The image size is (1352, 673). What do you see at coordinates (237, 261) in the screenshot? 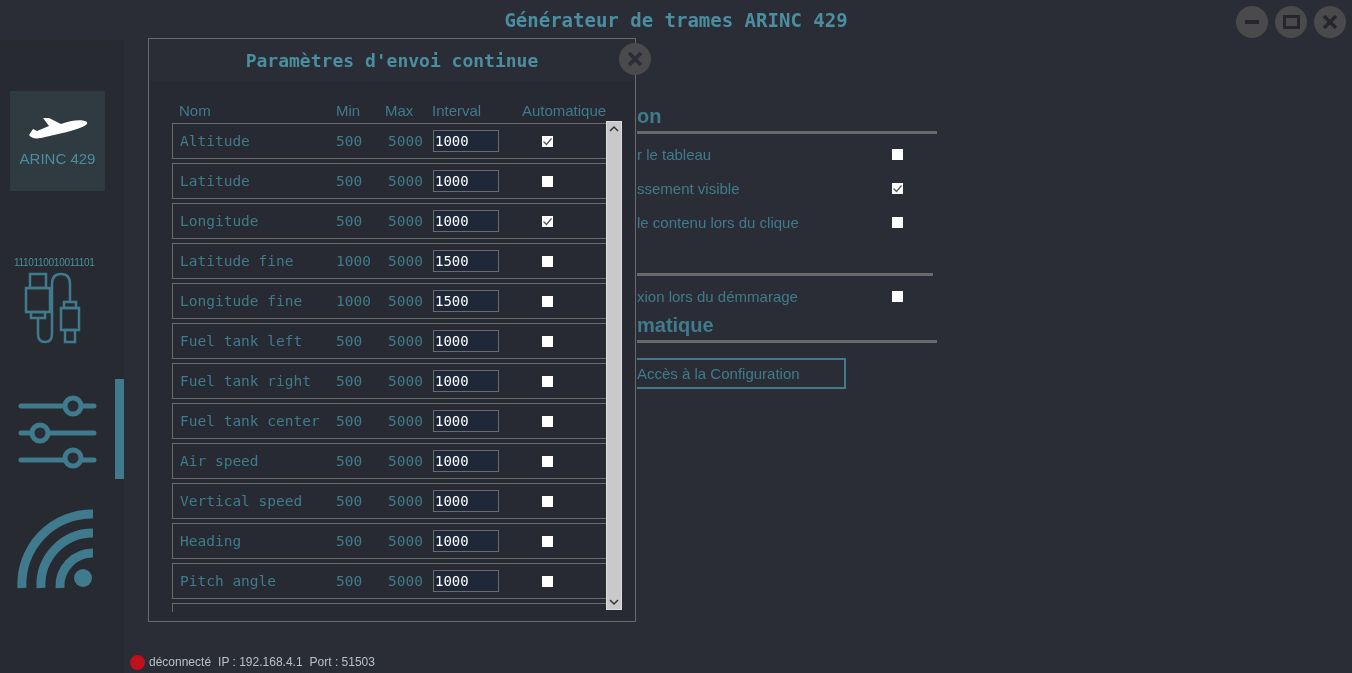
I see `parameter-name: Latitude fine` at bounding box center [237, 261].